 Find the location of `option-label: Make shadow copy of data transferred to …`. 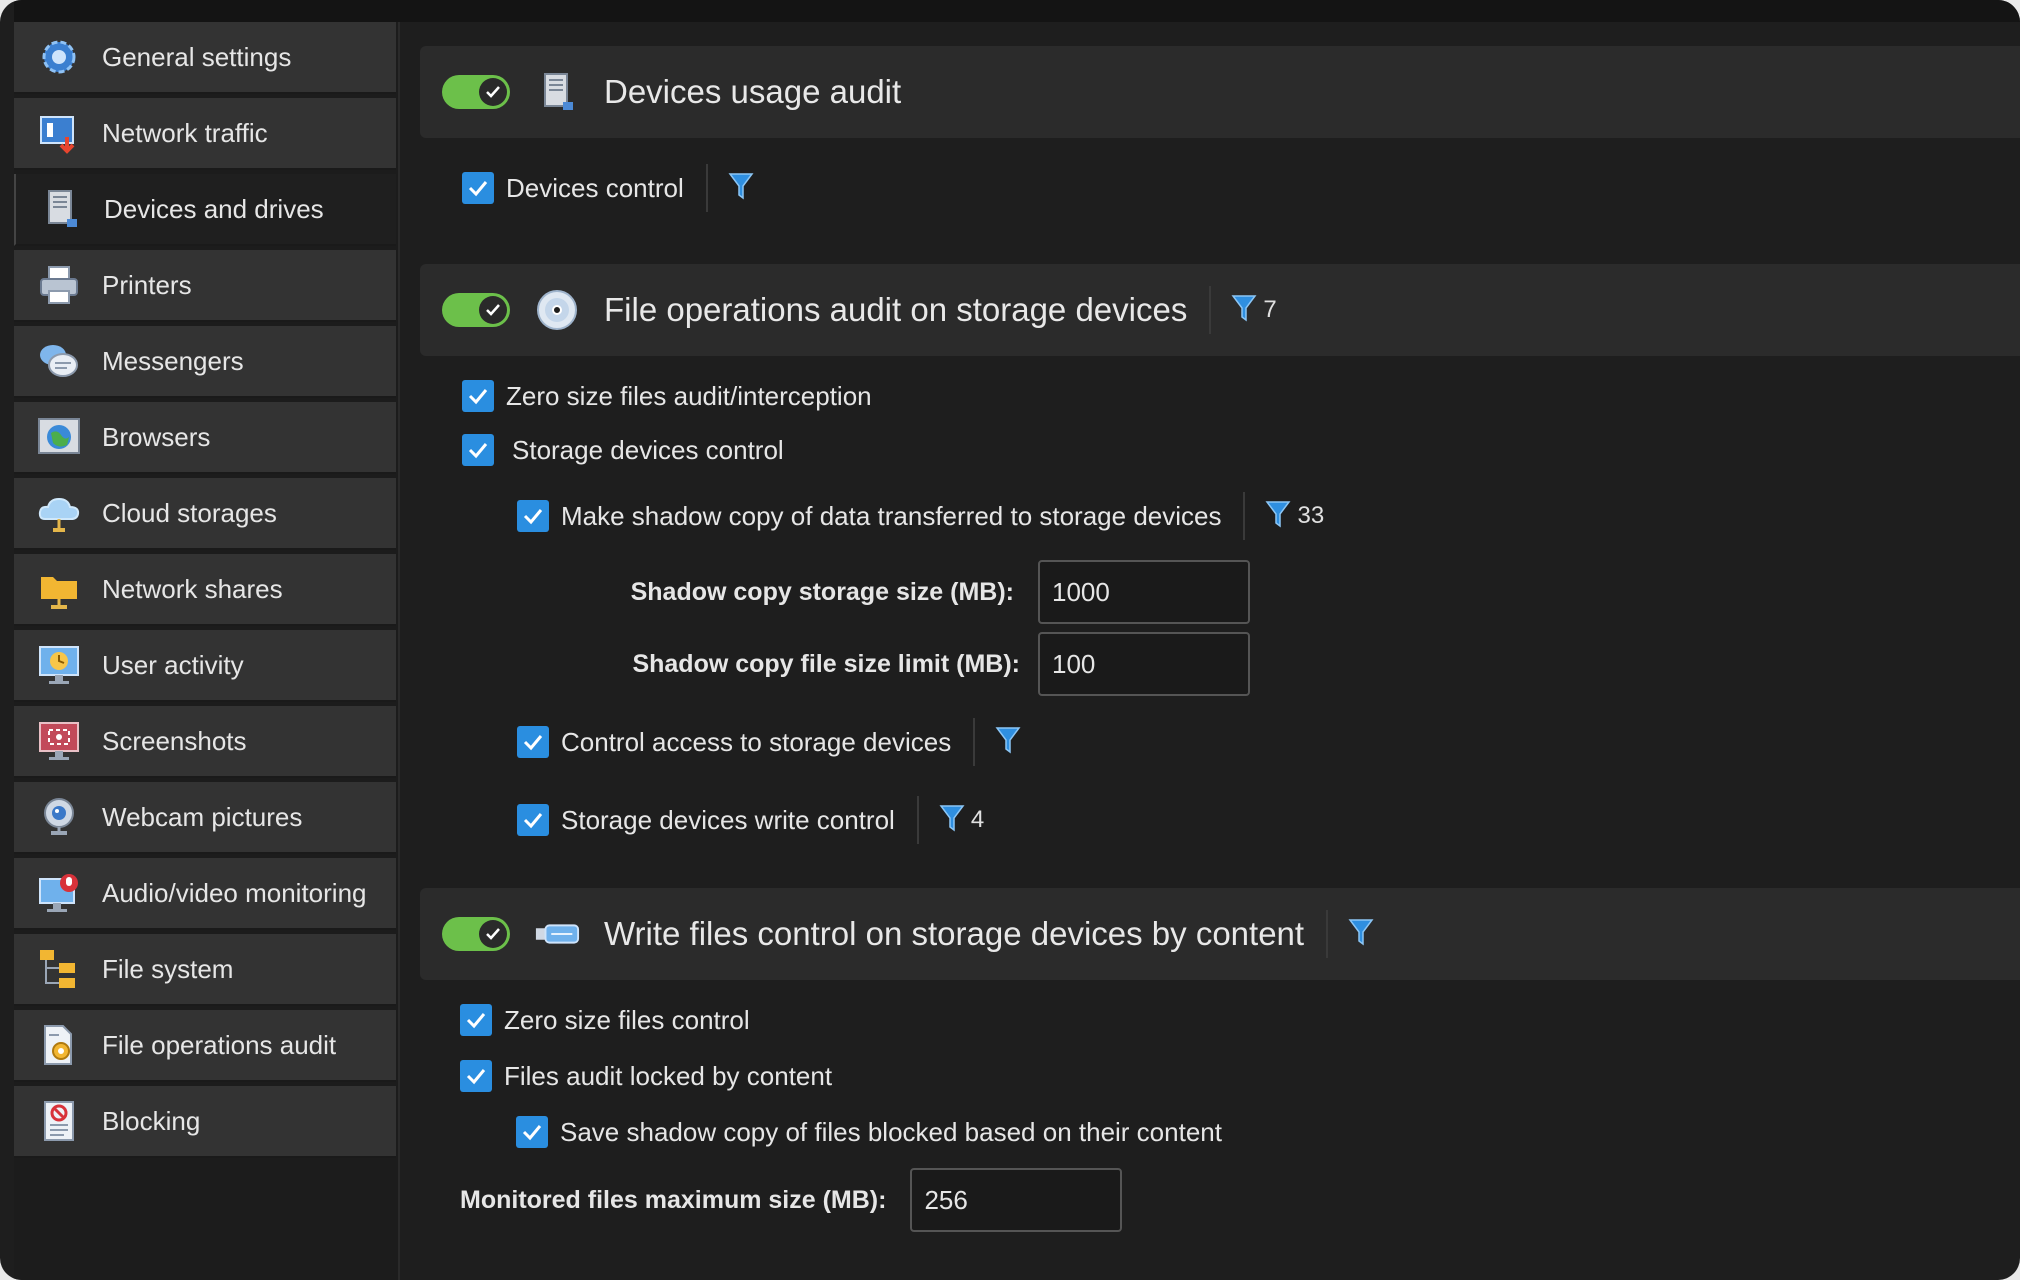

option-label: Make shadow copy of data transferred to … is located at coordinates (891, 515).